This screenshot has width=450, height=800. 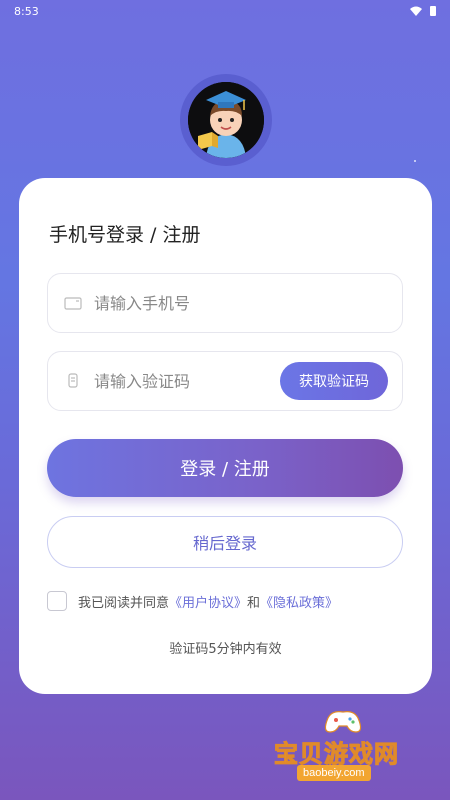 What do you see at coordinates (254, 603) in the screenshot?
I see `agreement-conjunction: 和` at bounding box center [254, 603].